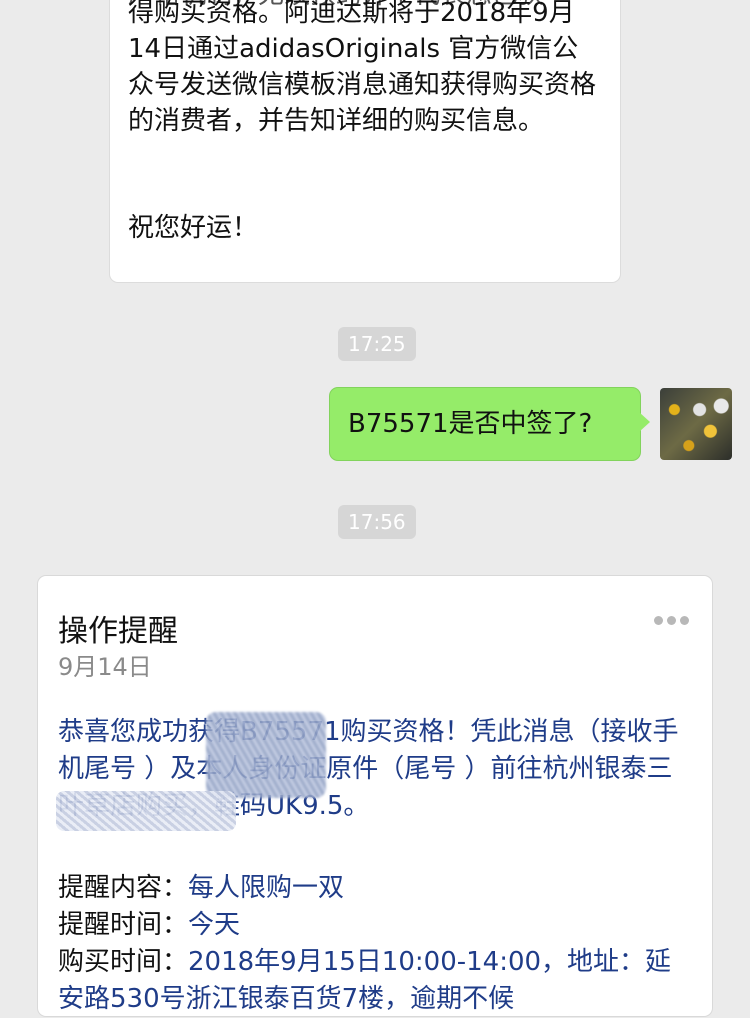  I want to click on field-label: 提醒时间：, so click(123, 925).